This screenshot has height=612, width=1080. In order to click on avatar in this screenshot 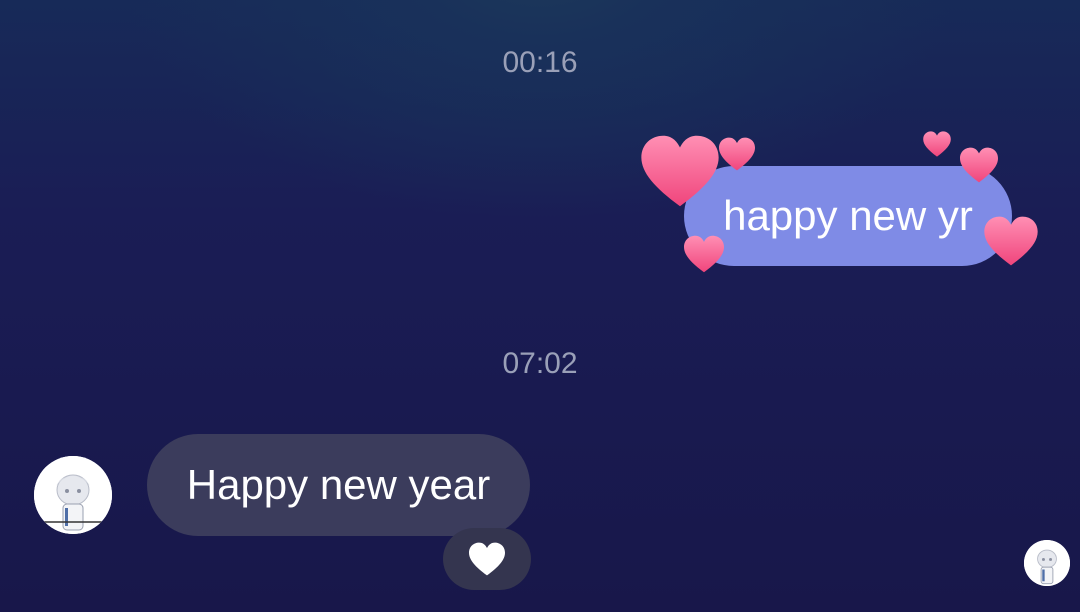, I will do `click(73, 495)`.